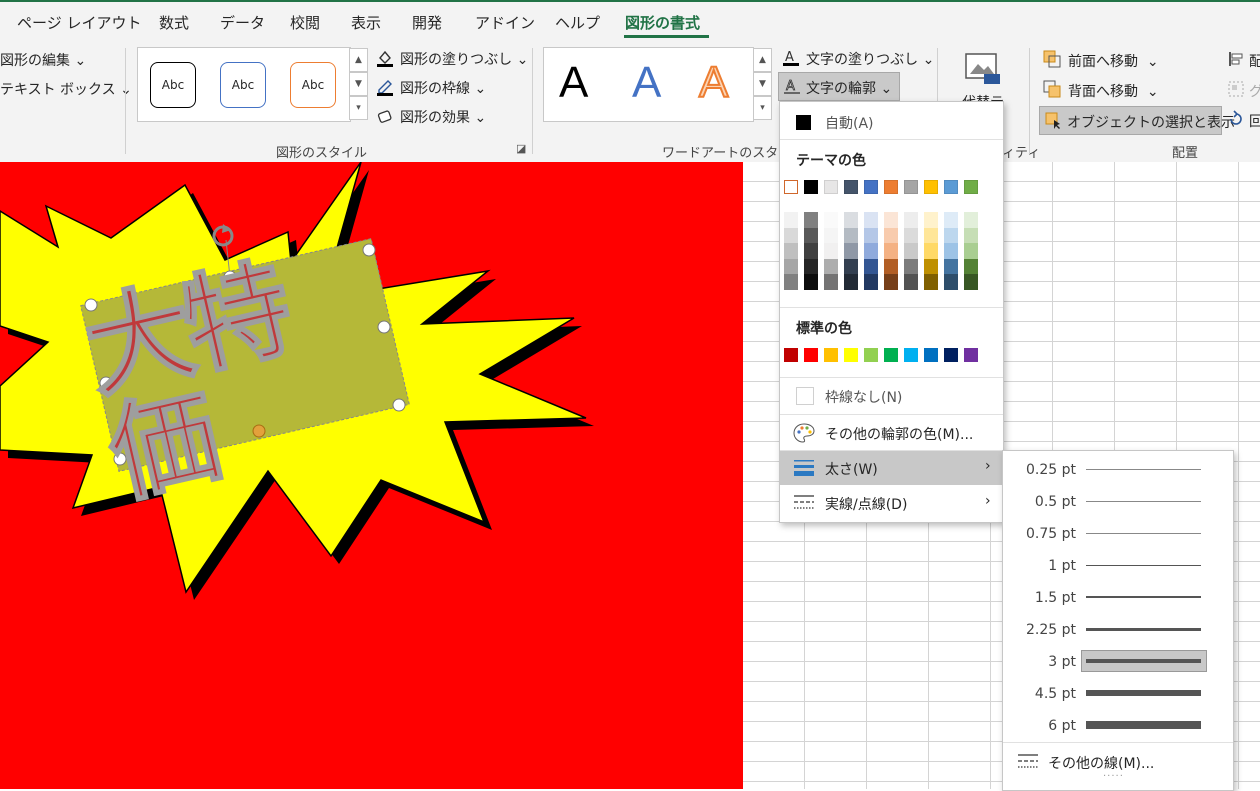 This screenshot has height=791, width=1260. I want to click on bring-forward-button: 前面へ移動 ⌄, so click(1113, 61).